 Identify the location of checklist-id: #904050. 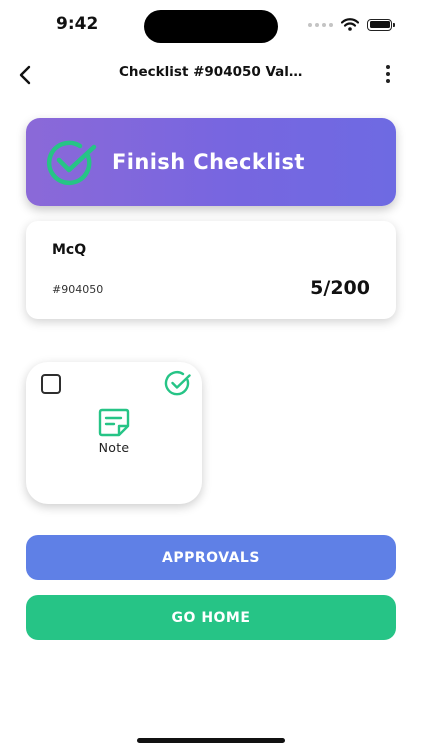
(78, 289).